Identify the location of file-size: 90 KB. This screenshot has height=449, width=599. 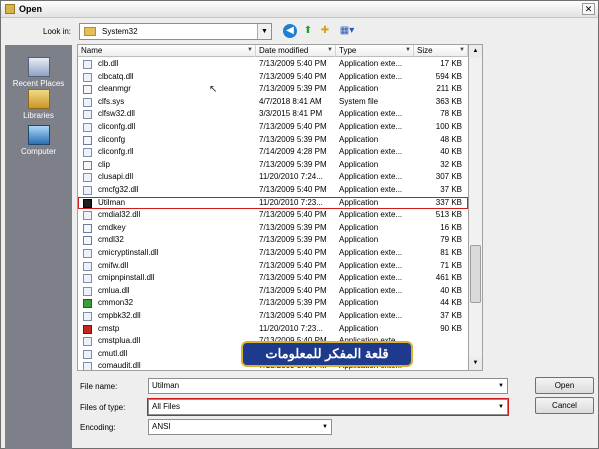
(451, 328).